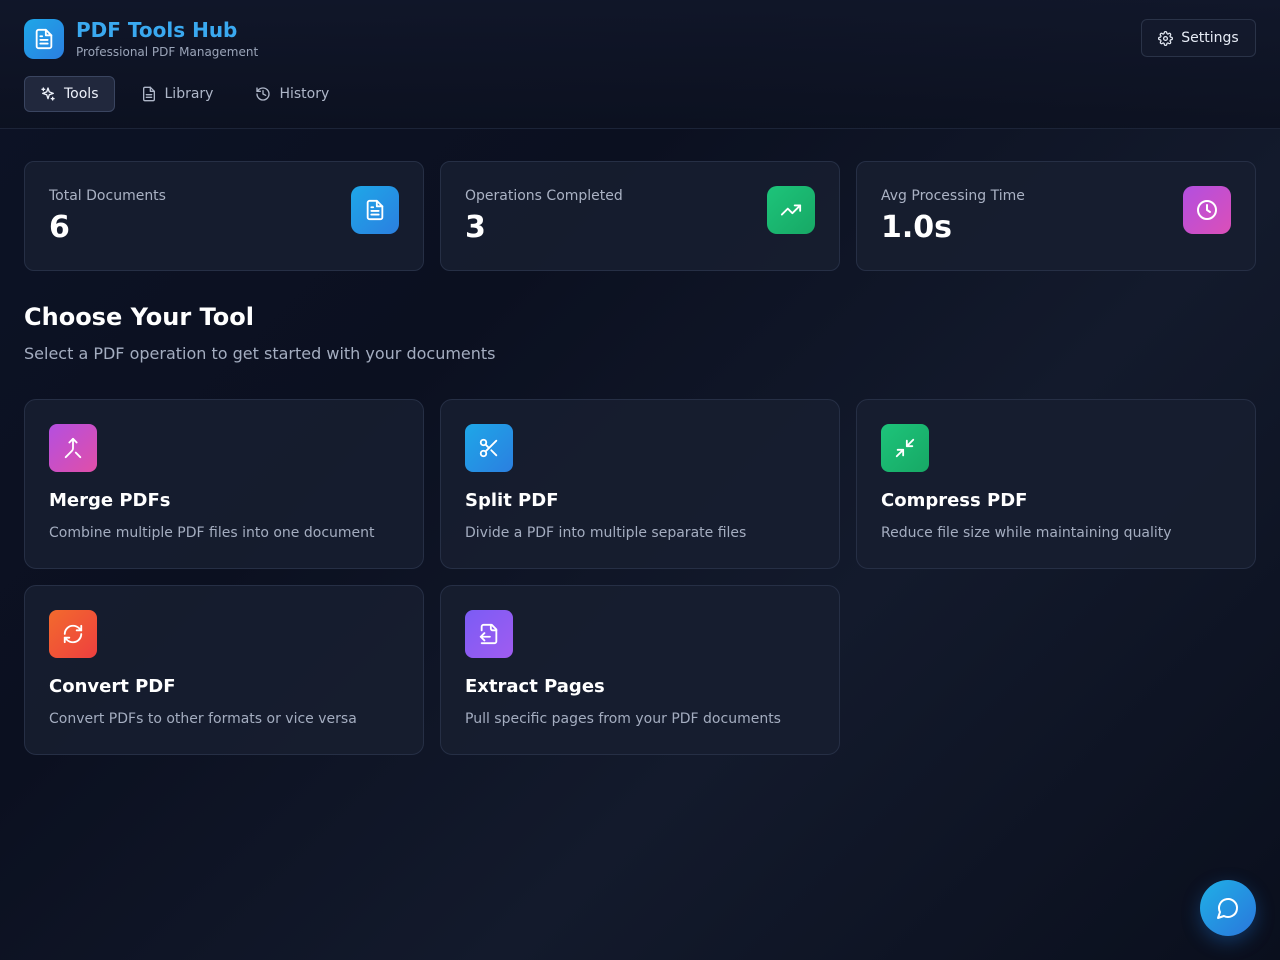  I want to click on section-title: Choose Your Tool, so click(139, 317).